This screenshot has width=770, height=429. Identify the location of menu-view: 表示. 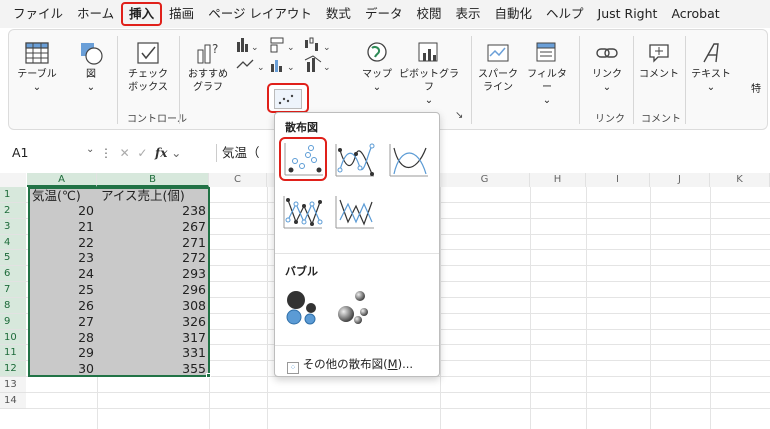
(467, 14).